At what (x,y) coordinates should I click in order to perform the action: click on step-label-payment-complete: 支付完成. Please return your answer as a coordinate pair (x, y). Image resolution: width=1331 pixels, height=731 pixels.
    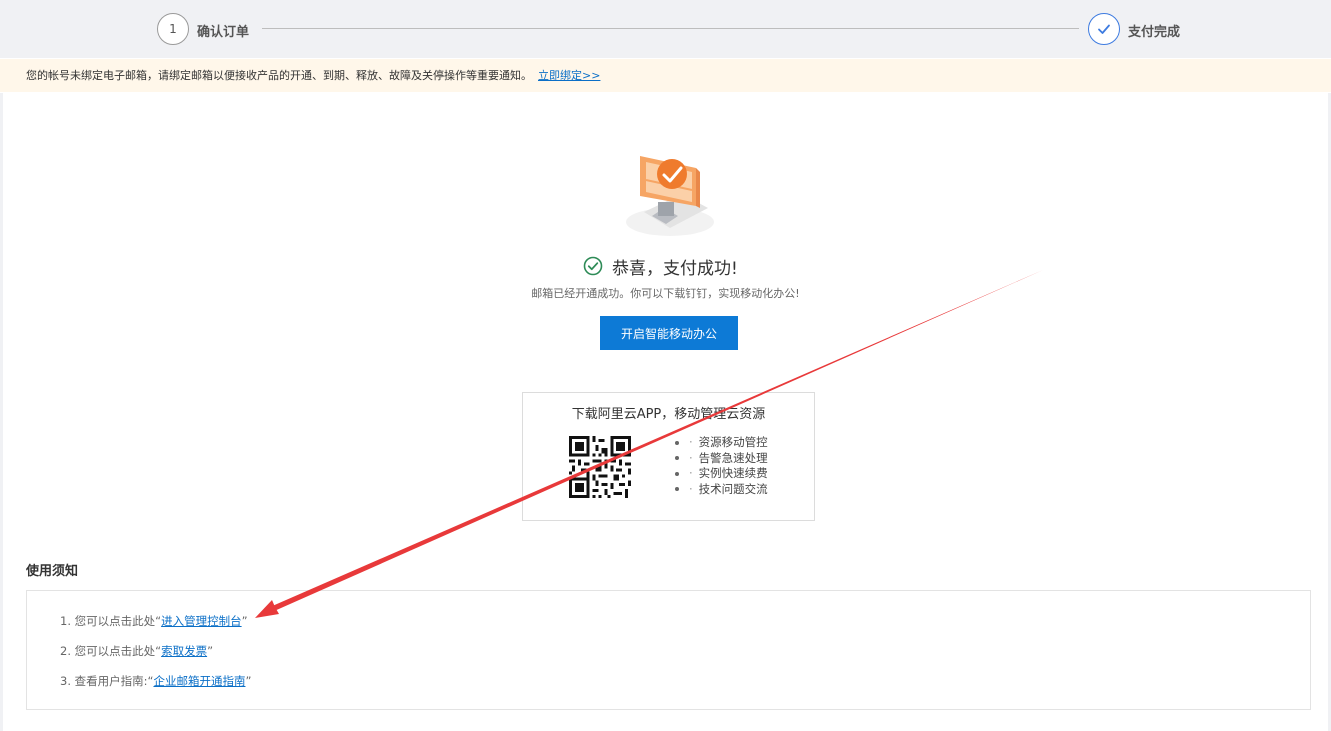
    Looking at the image, I should click on (1154, 32).